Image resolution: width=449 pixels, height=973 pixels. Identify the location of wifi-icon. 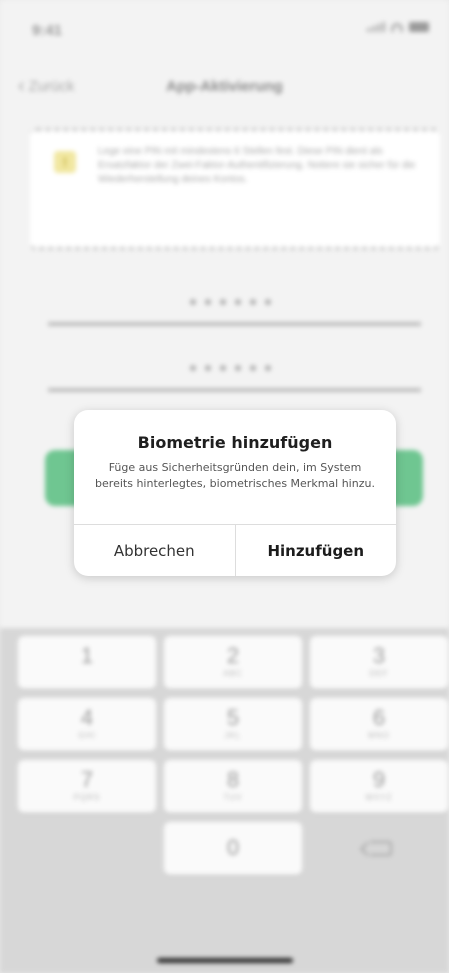
(397, 27).